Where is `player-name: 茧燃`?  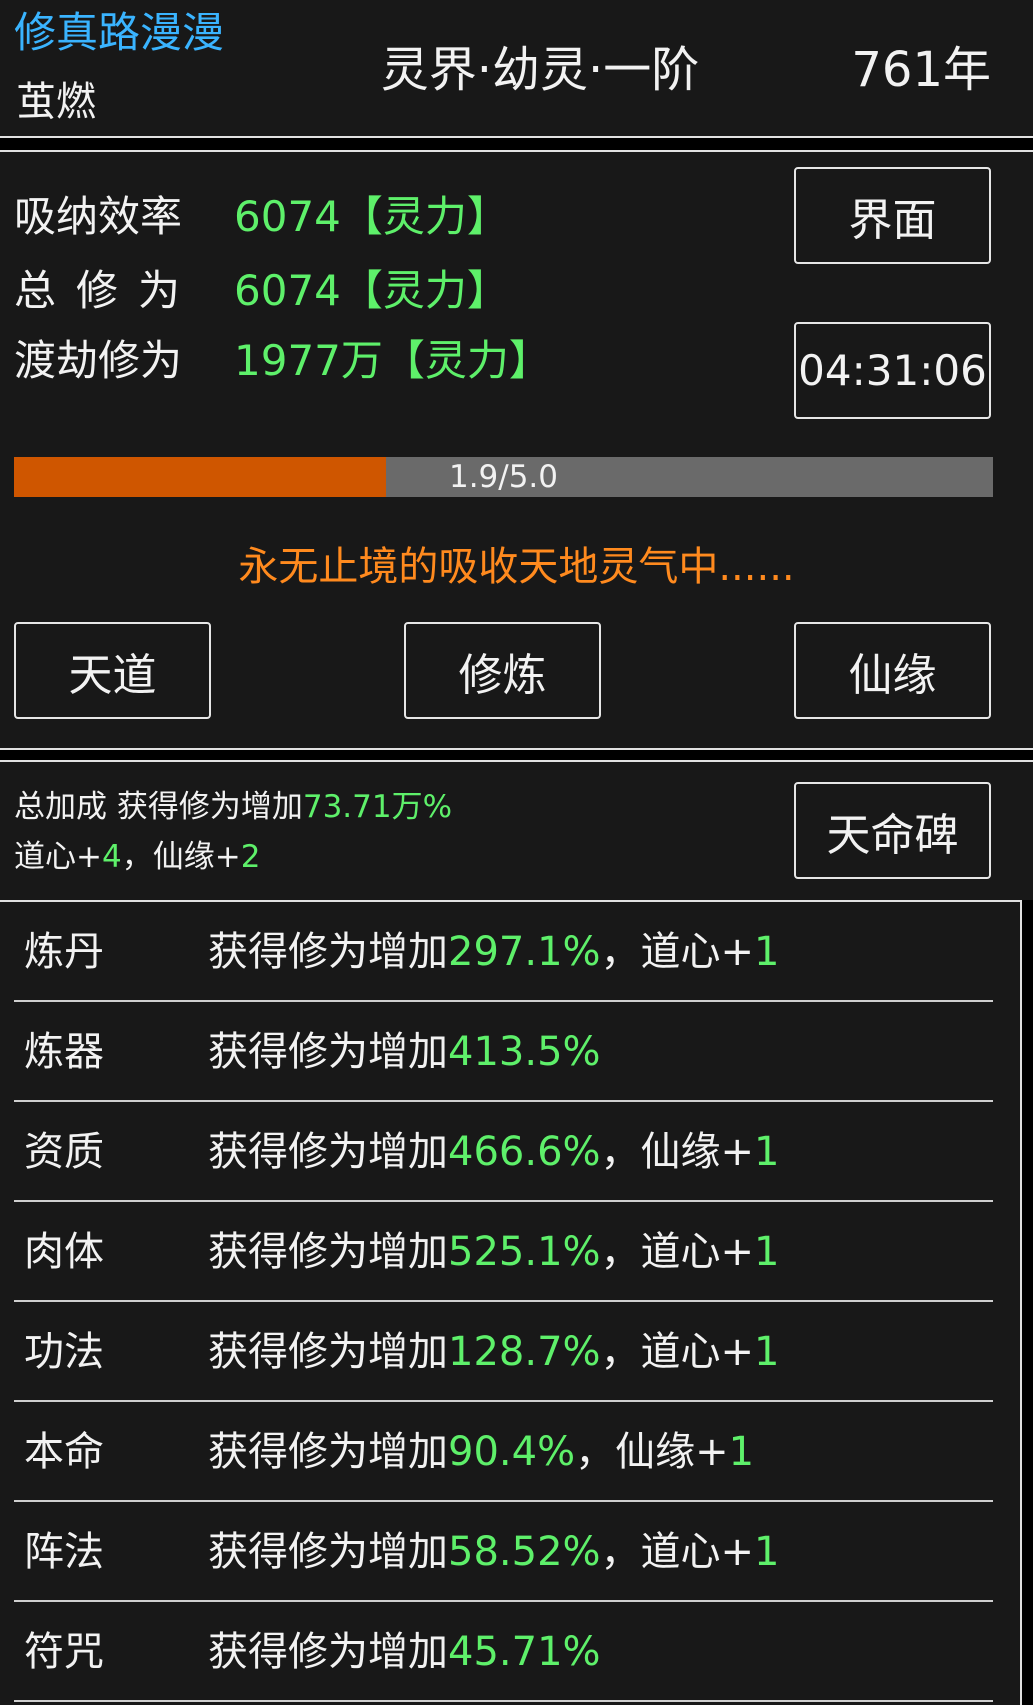
player-name: 茧燃 is located at coordinates (56, 102).